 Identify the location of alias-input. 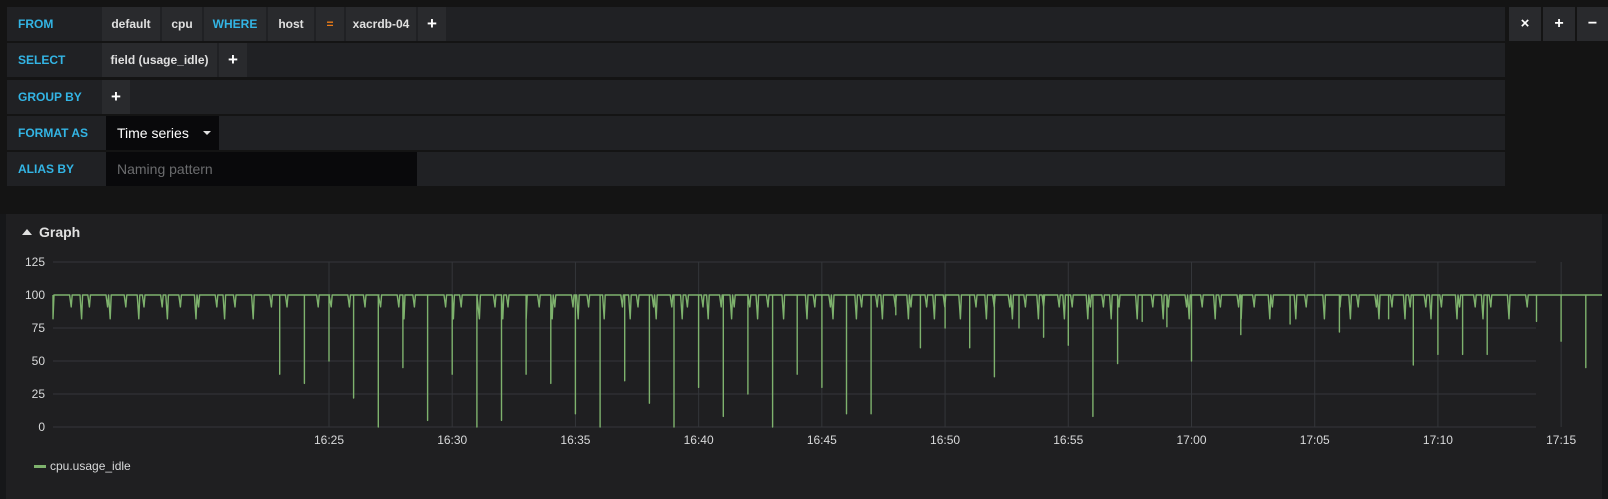
(261, 169).